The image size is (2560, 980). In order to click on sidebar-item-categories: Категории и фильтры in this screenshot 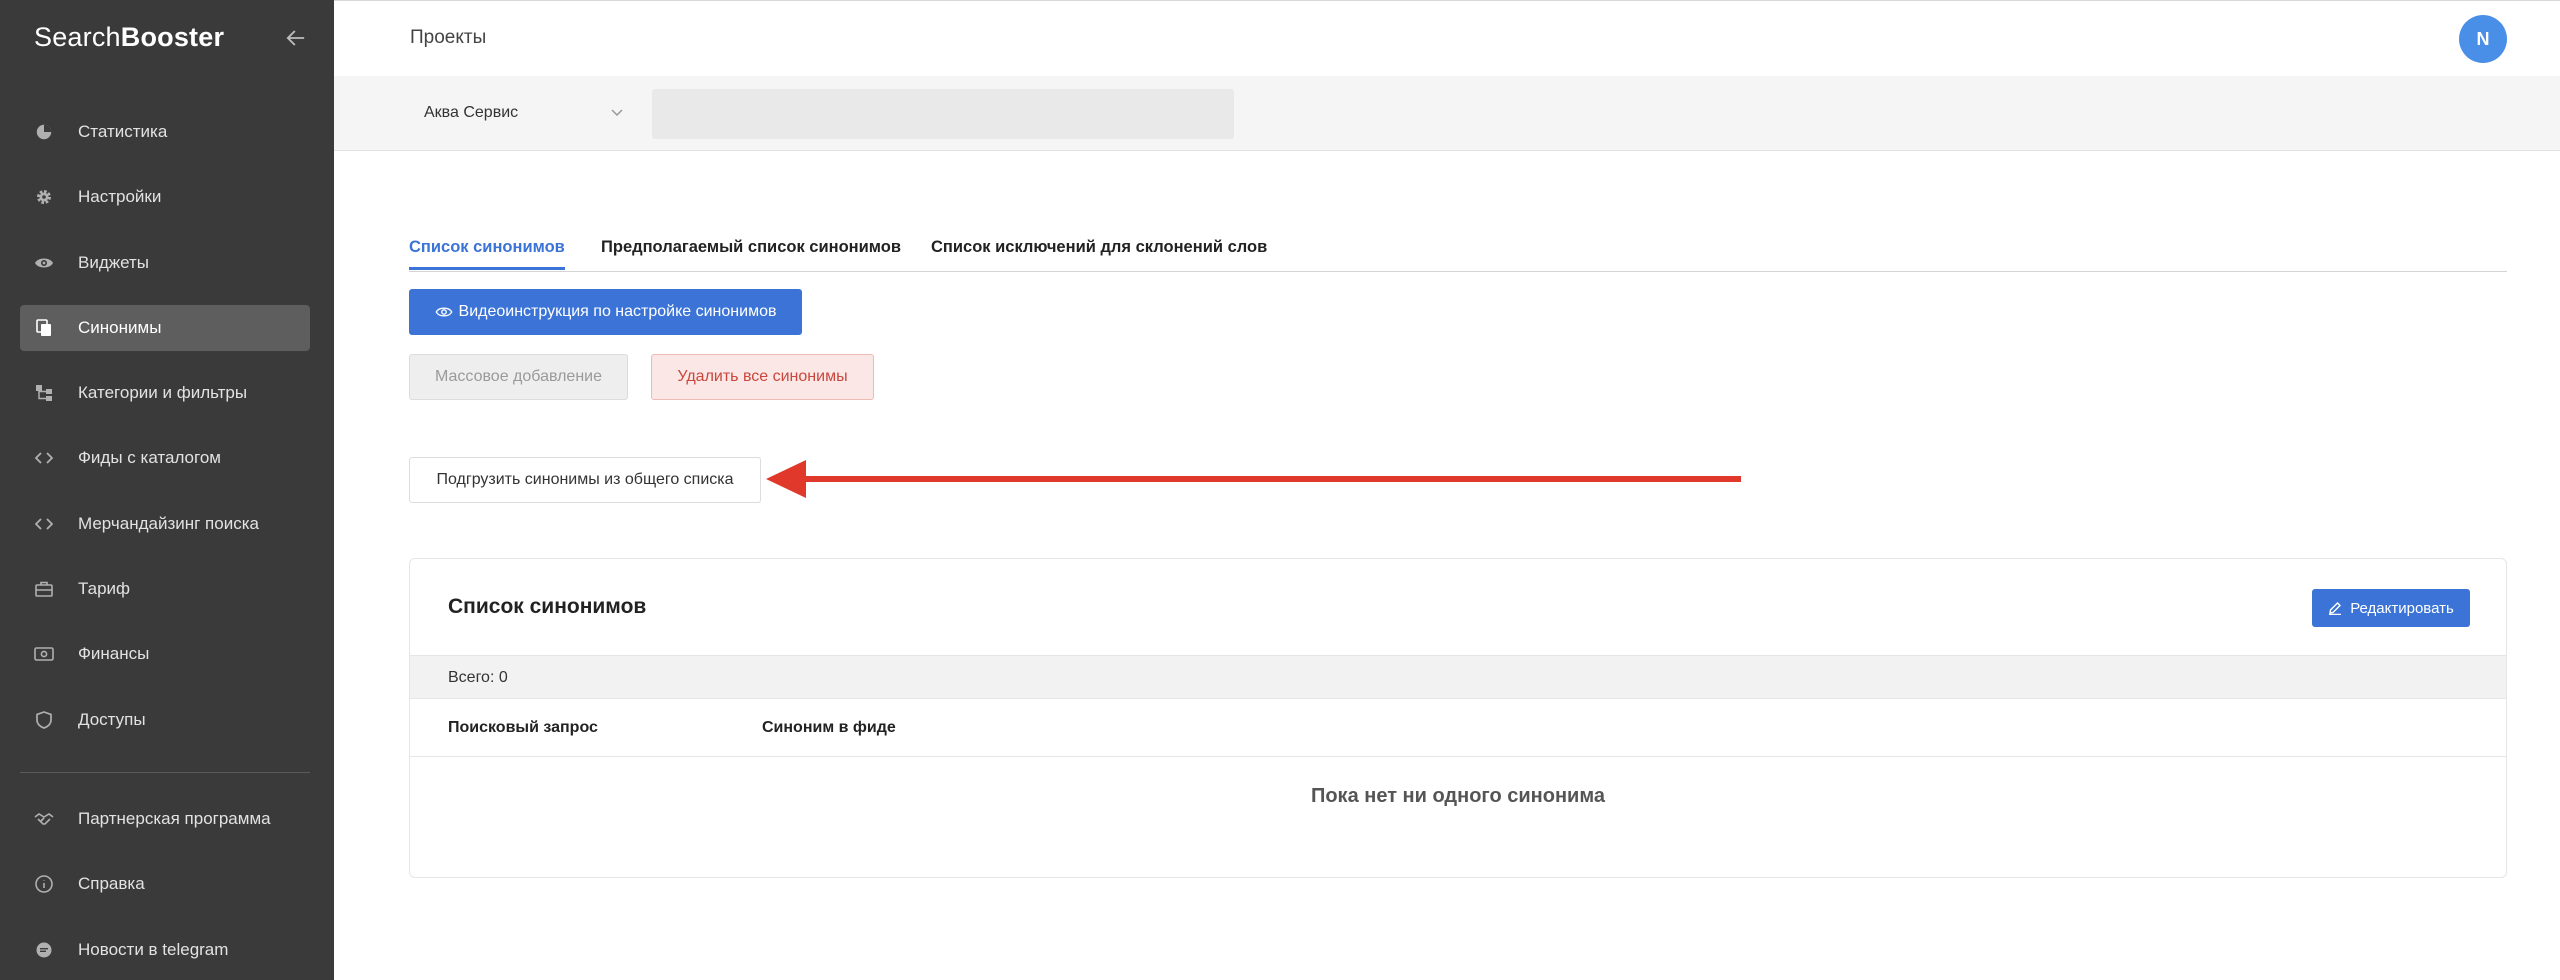, I will do `click(165, 393)`.